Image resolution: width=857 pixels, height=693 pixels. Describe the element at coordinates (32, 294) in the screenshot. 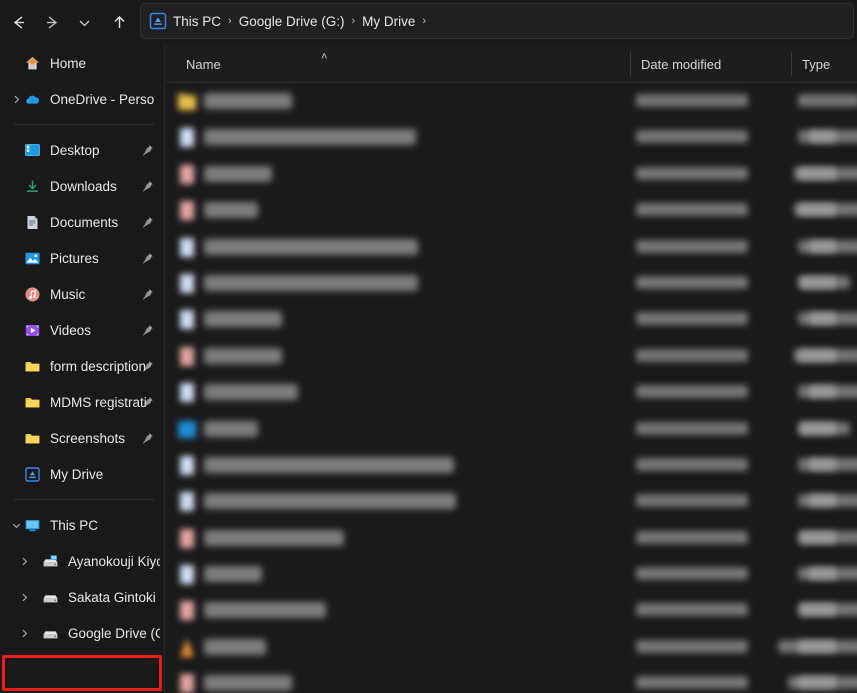

I see `music-icon` at that location.